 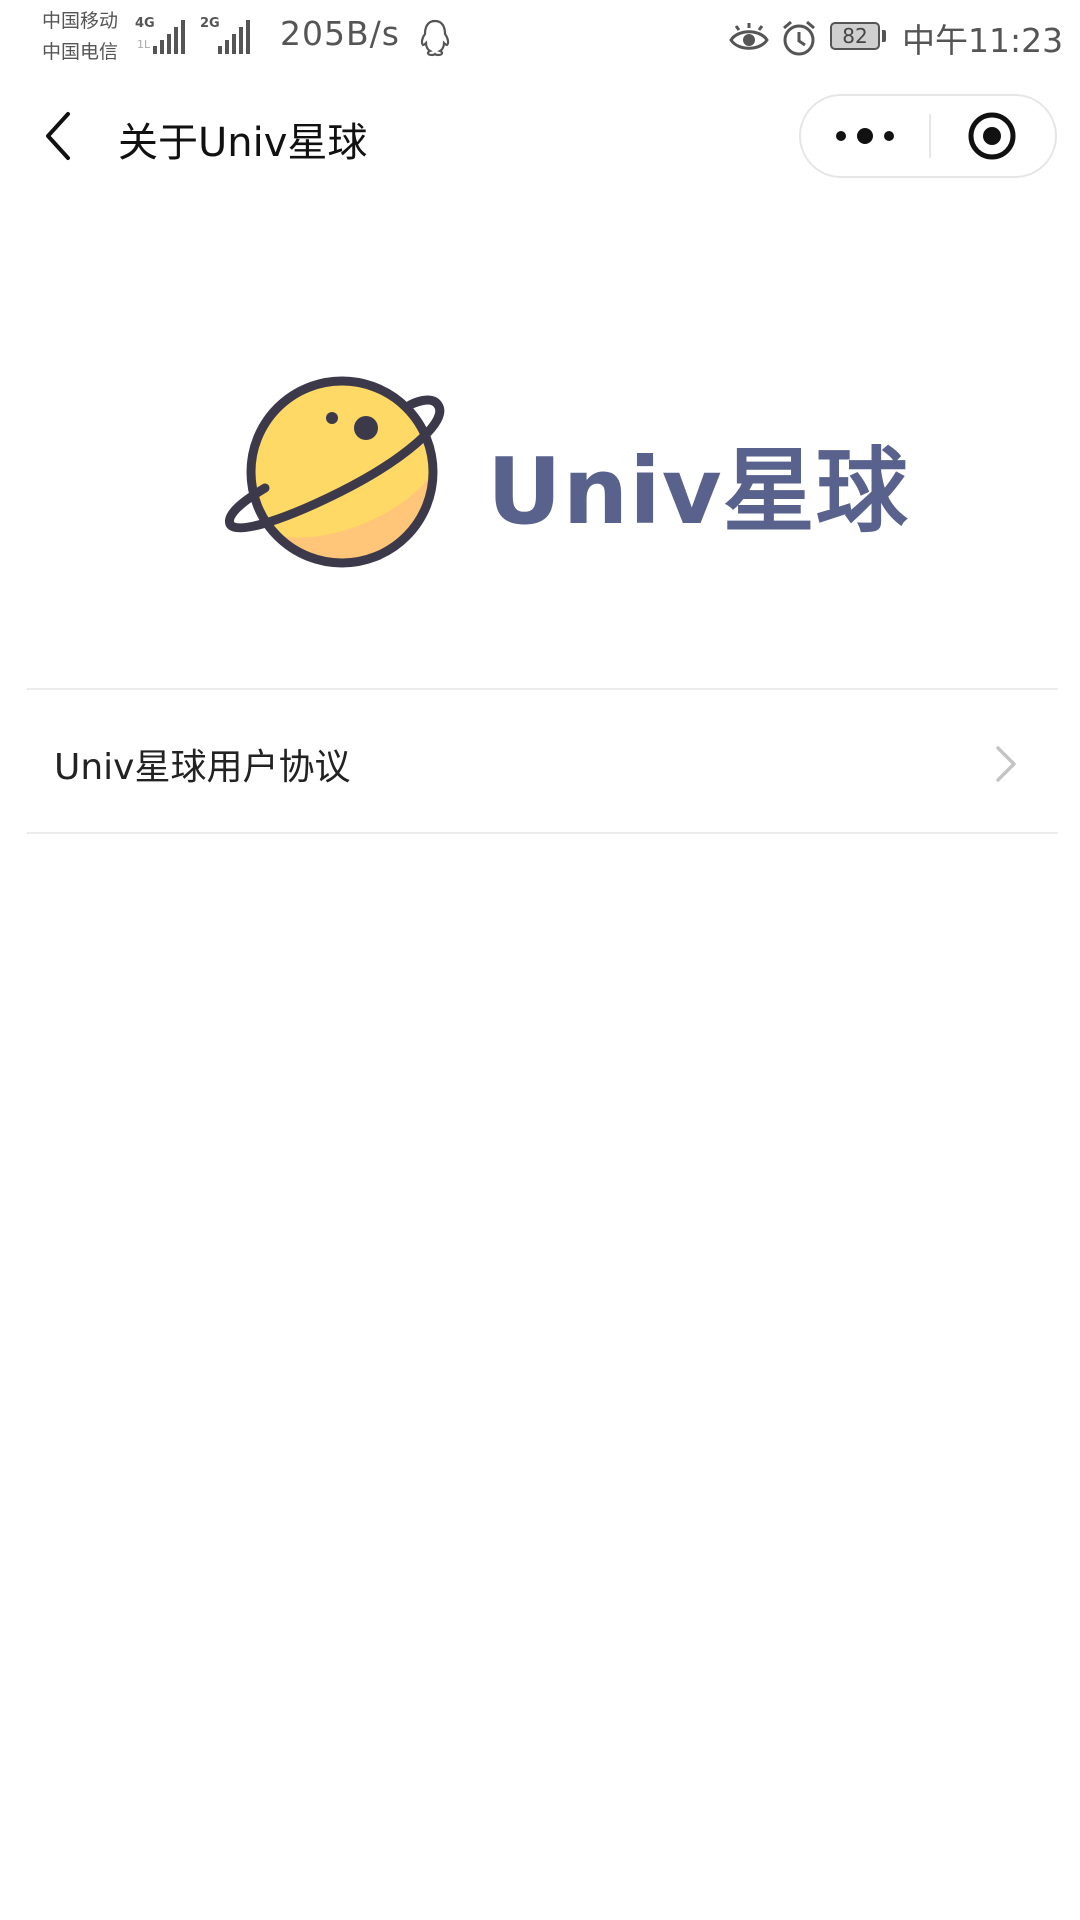 I want to click on nav-bar: 关于Univ星球, so click(x=540, y=138).